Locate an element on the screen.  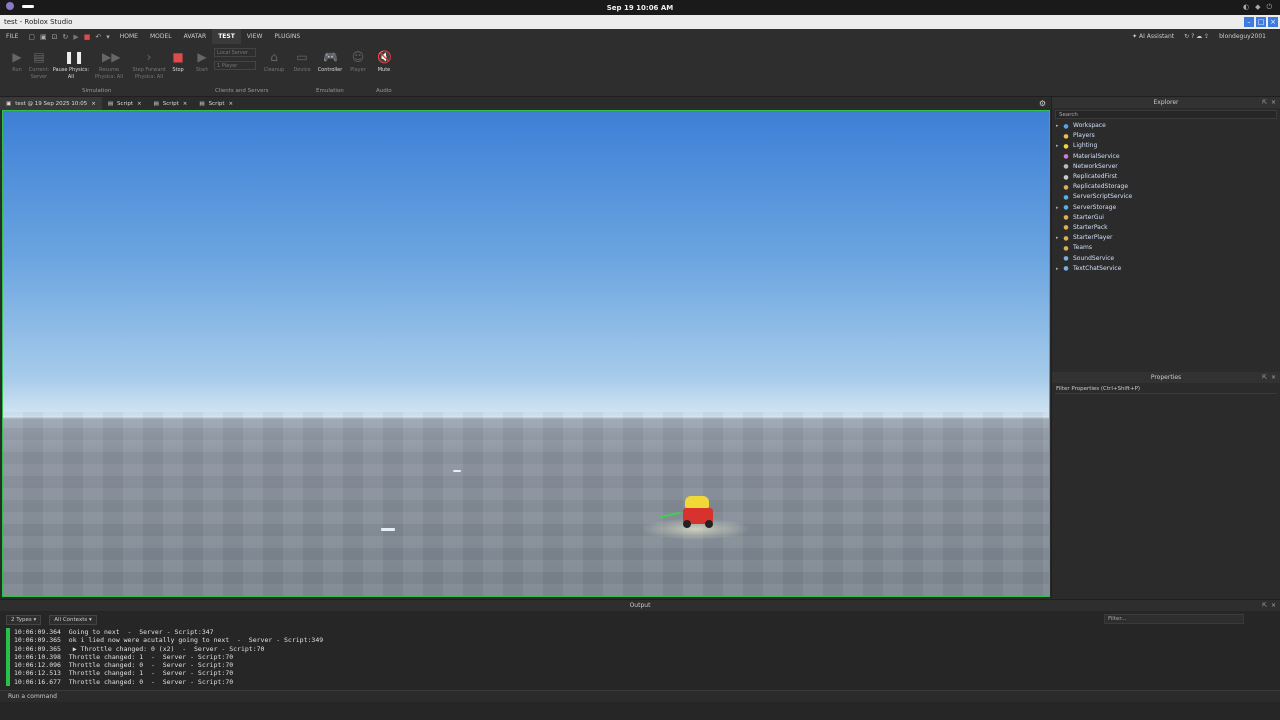
volume-icon: ◆ is located at coordinates (1257, 7).